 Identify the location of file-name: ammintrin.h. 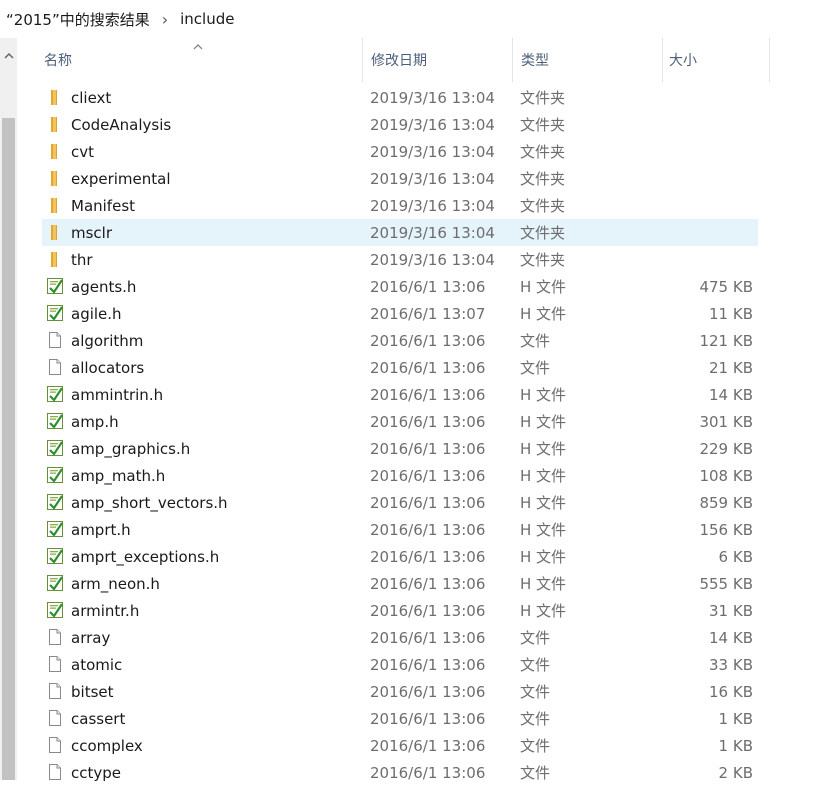
(117, 394).